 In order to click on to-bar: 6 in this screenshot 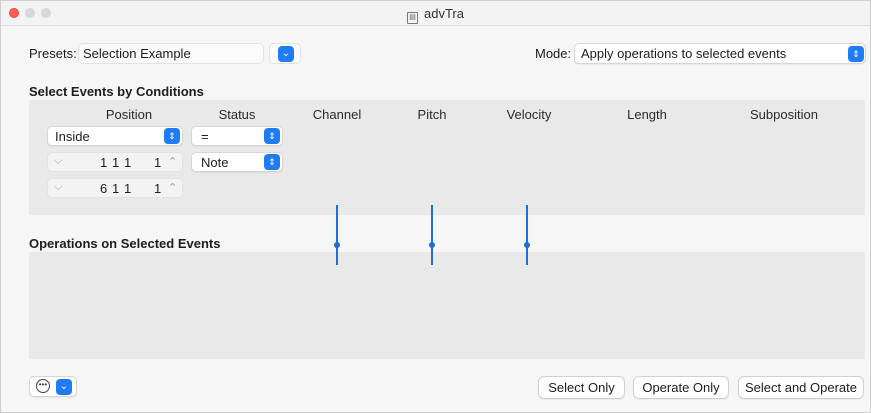, I will do `click(104, 188)`.